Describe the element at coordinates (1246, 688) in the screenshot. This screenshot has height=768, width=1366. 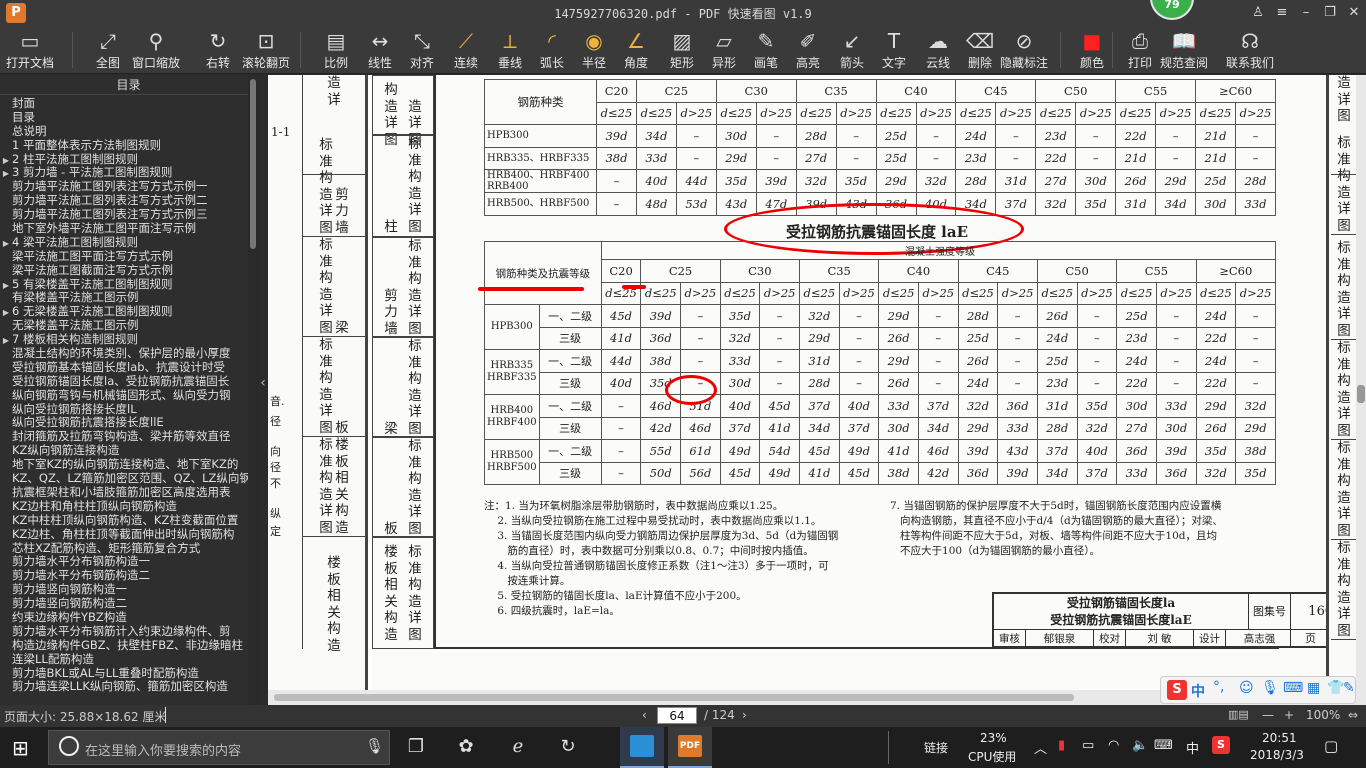
I see `ime-emoji-icon: ☺` at that location.